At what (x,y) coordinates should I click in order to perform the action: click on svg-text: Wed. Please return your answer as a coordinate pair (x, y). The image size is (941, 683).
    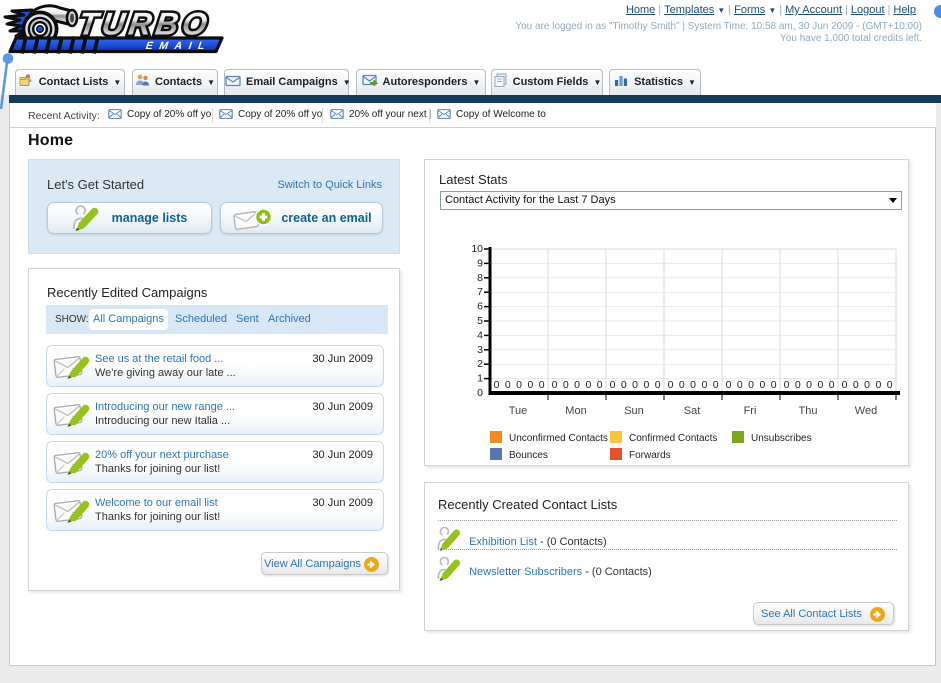
    Looking at the image, I should click on (866, 411).